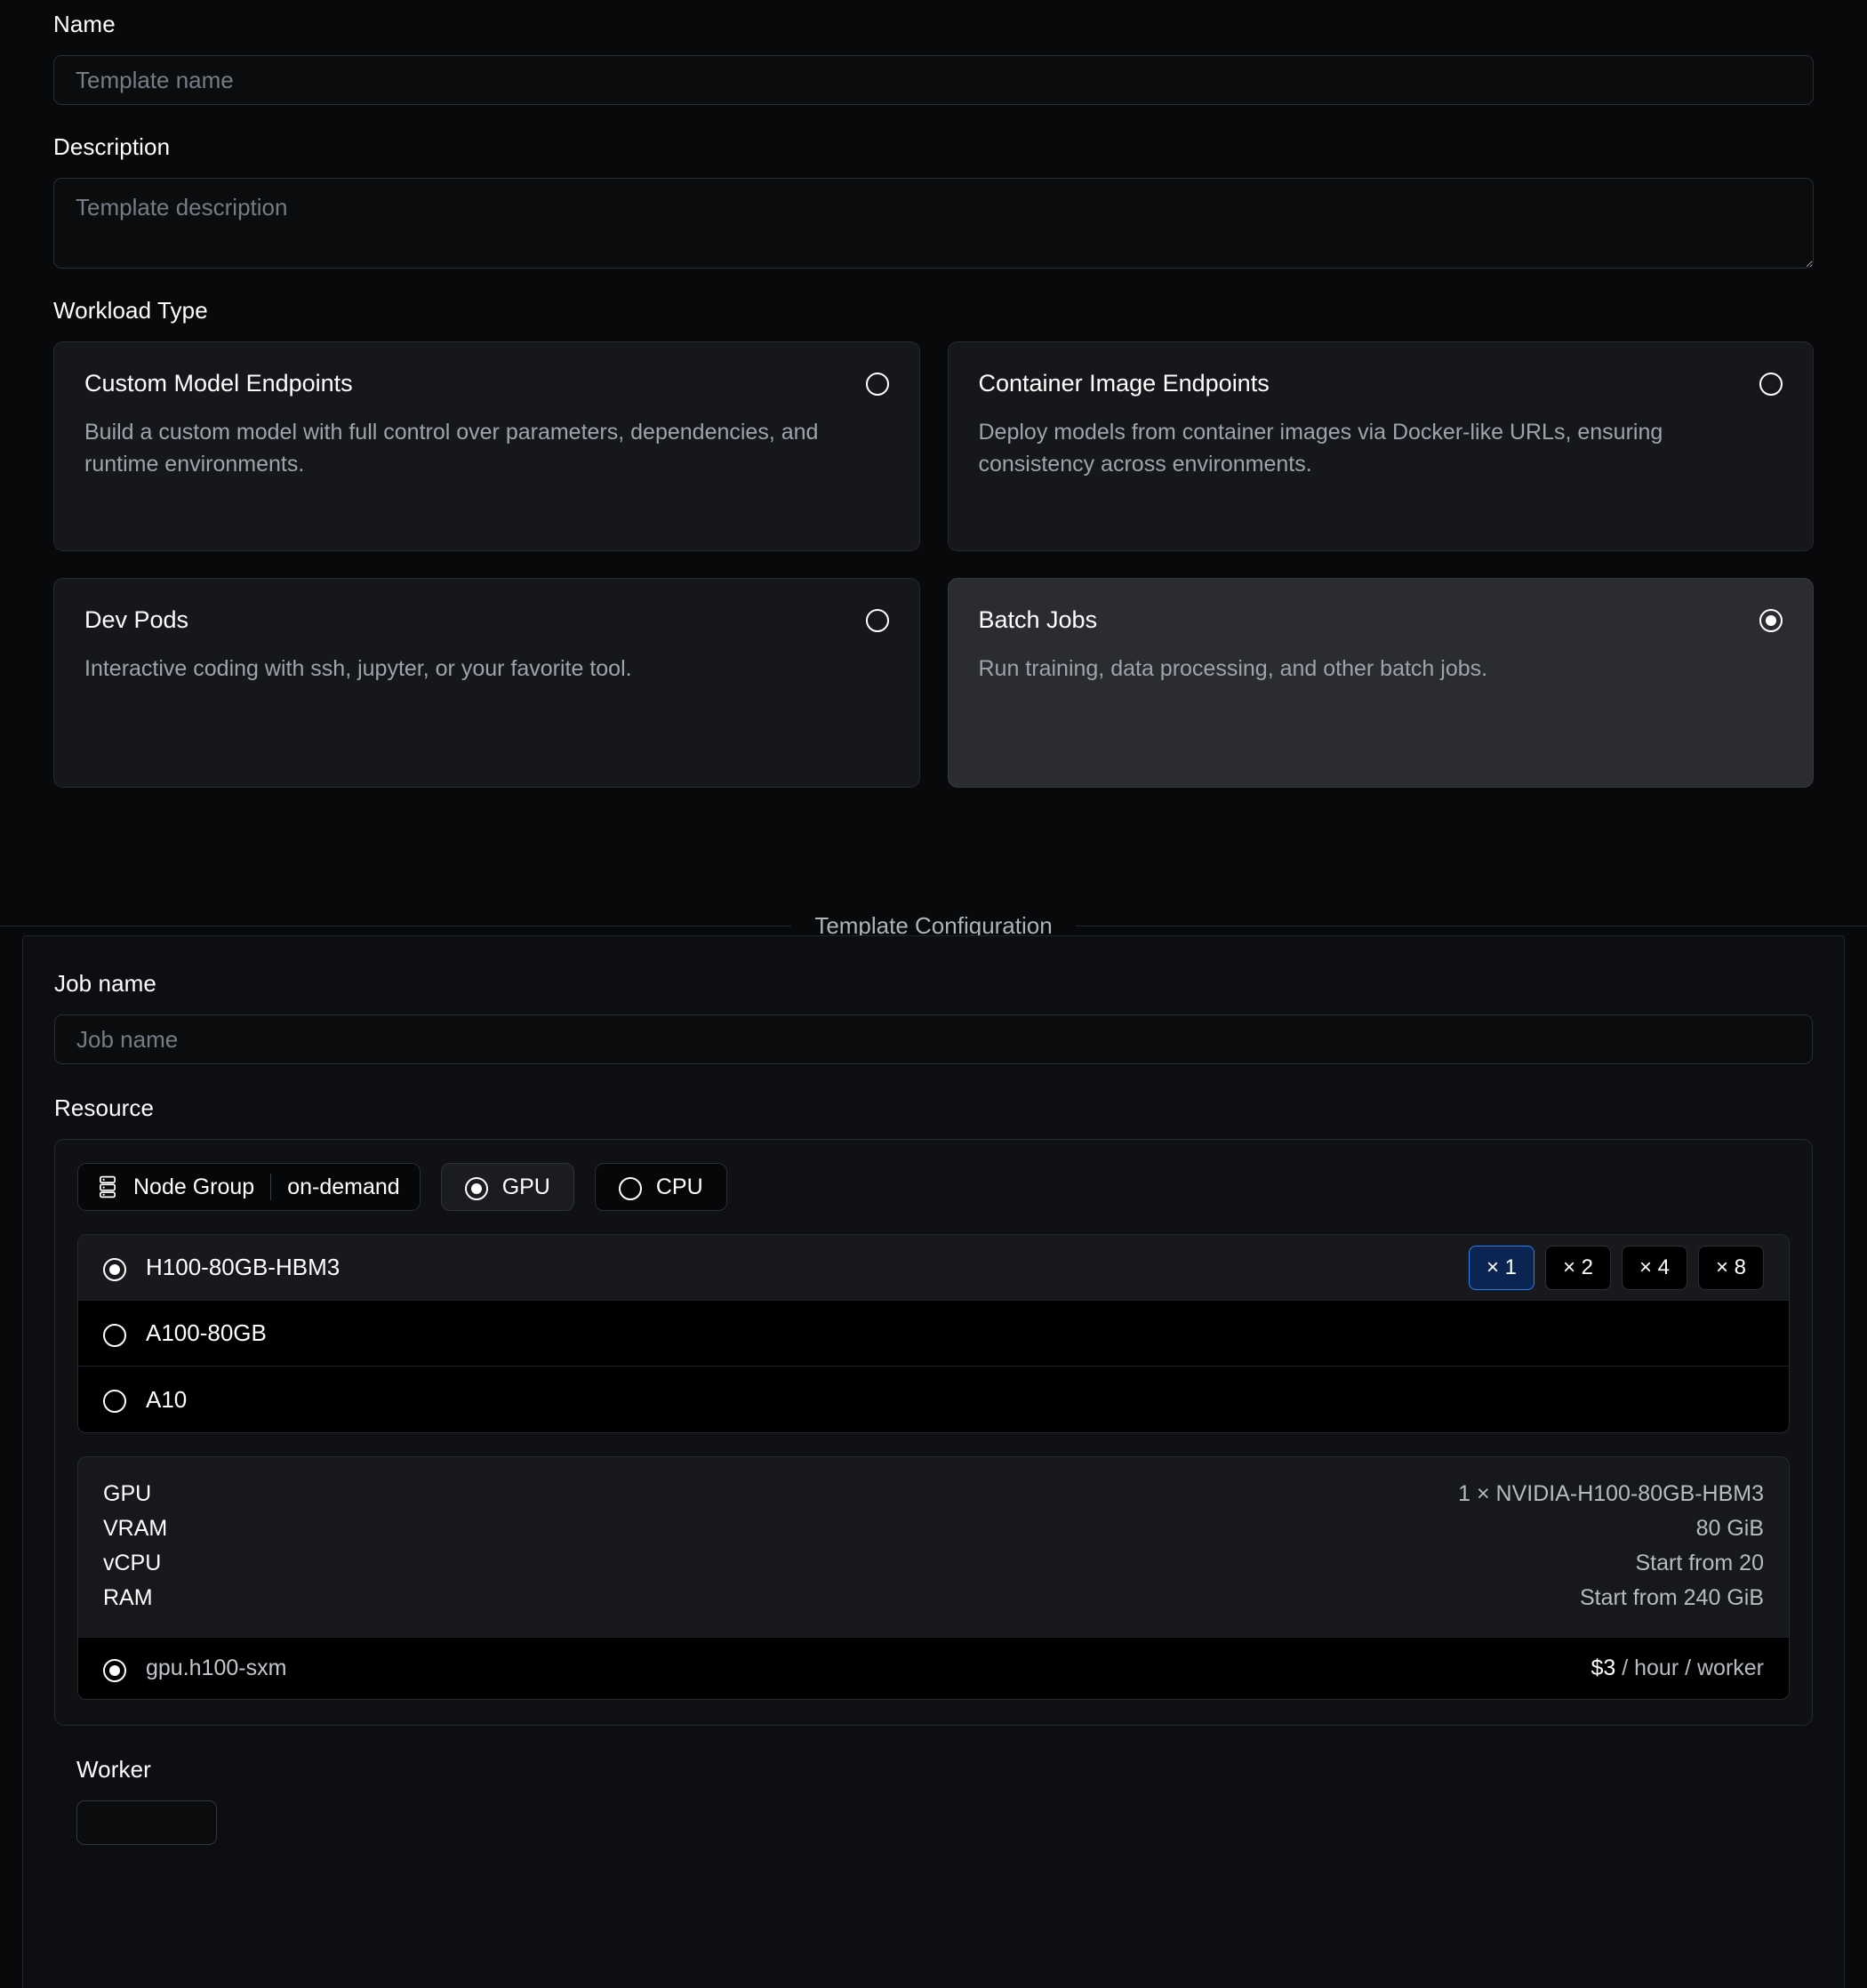  I want to click on name-field-group: Name, so click(933, 58).